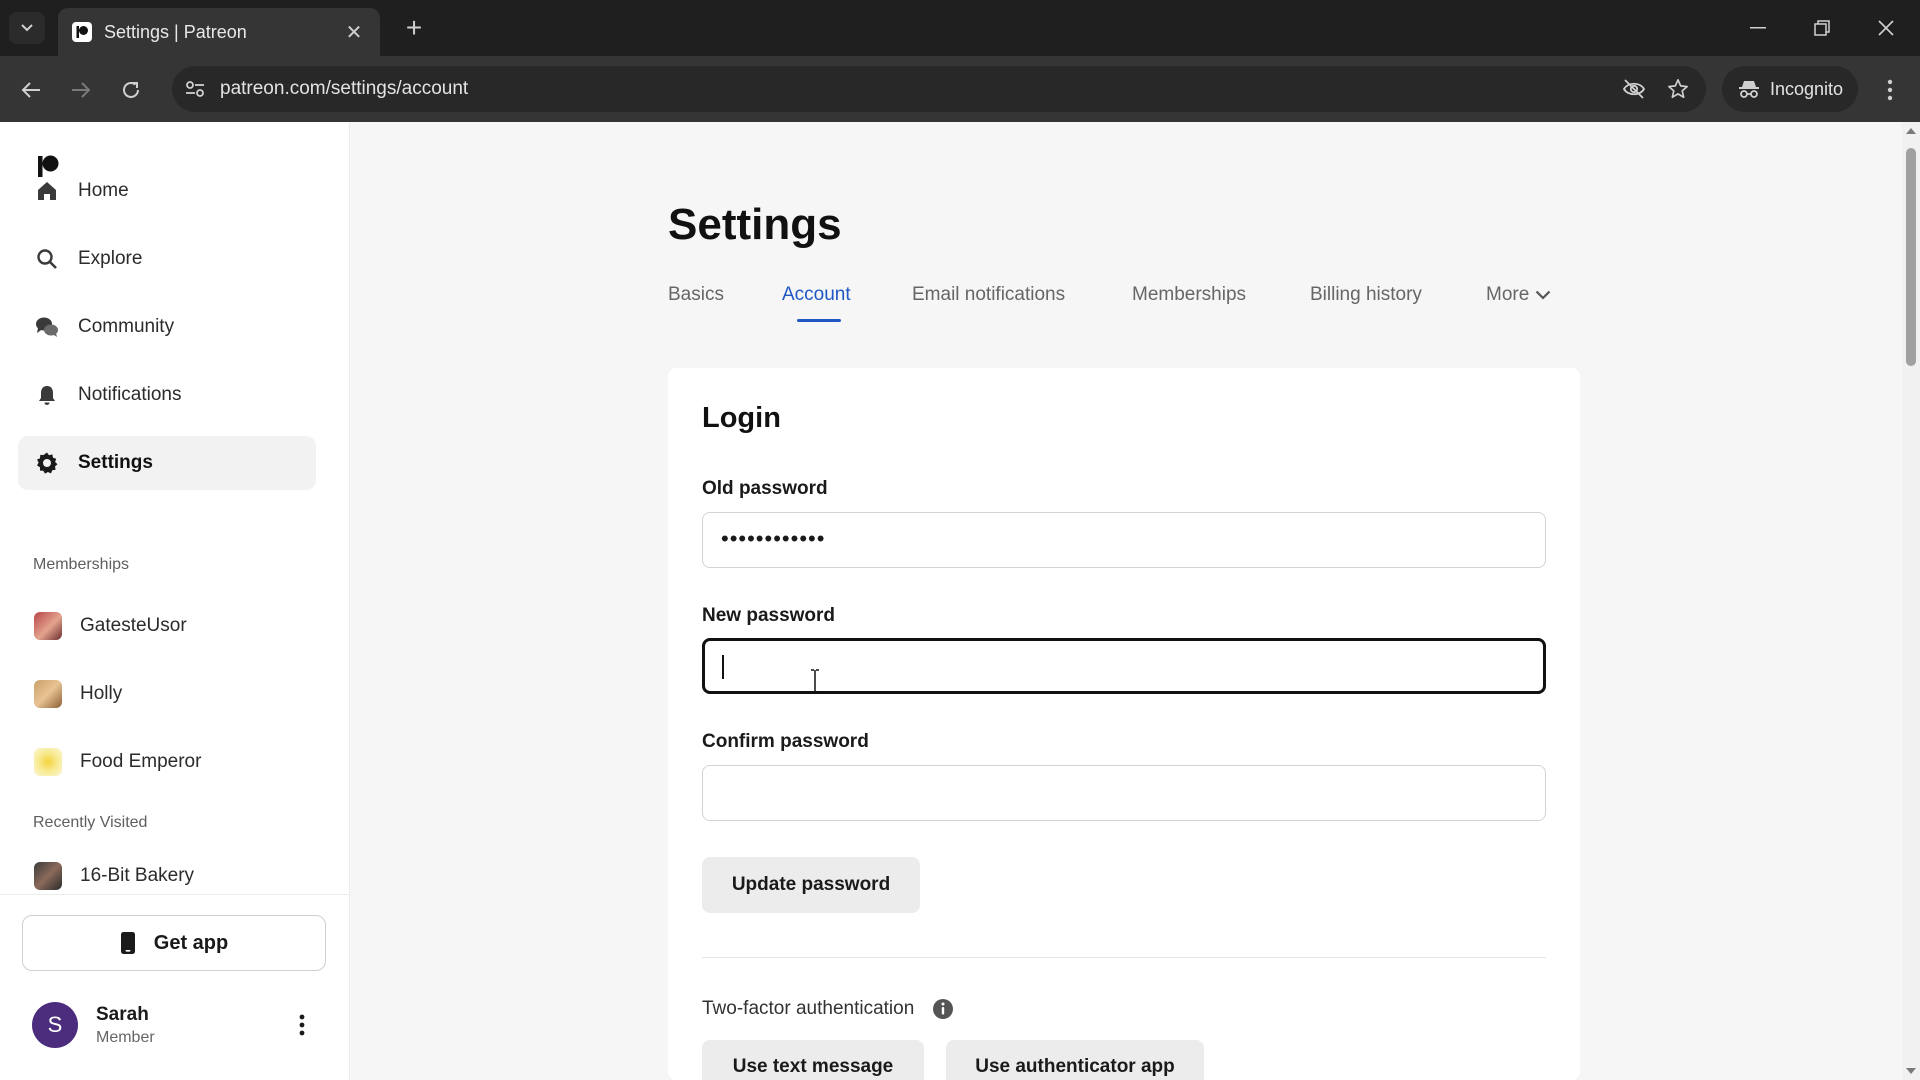 This screenshot has height=1080, width=1920. I want to click on sidebar-item-community: Community, so click(167, 327).